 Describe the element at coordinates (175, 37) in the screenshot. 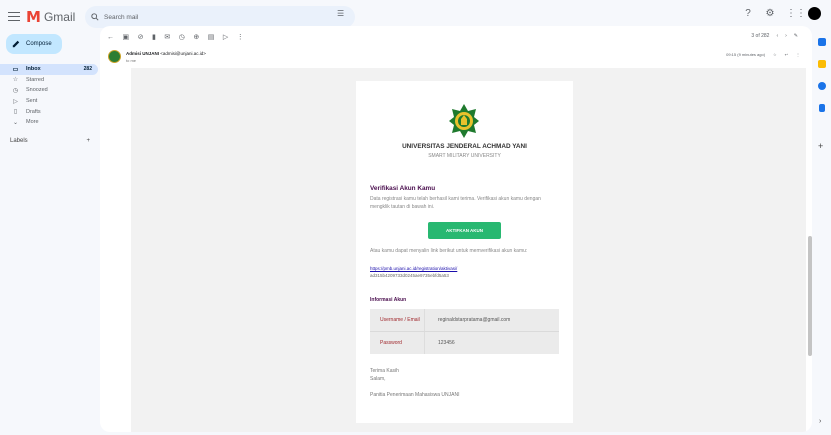

I see `message-toolbar: ← ▣ ⊘ ▮ ✉ ◷ ⊕ ▤ ▷ ⋮` at that location.